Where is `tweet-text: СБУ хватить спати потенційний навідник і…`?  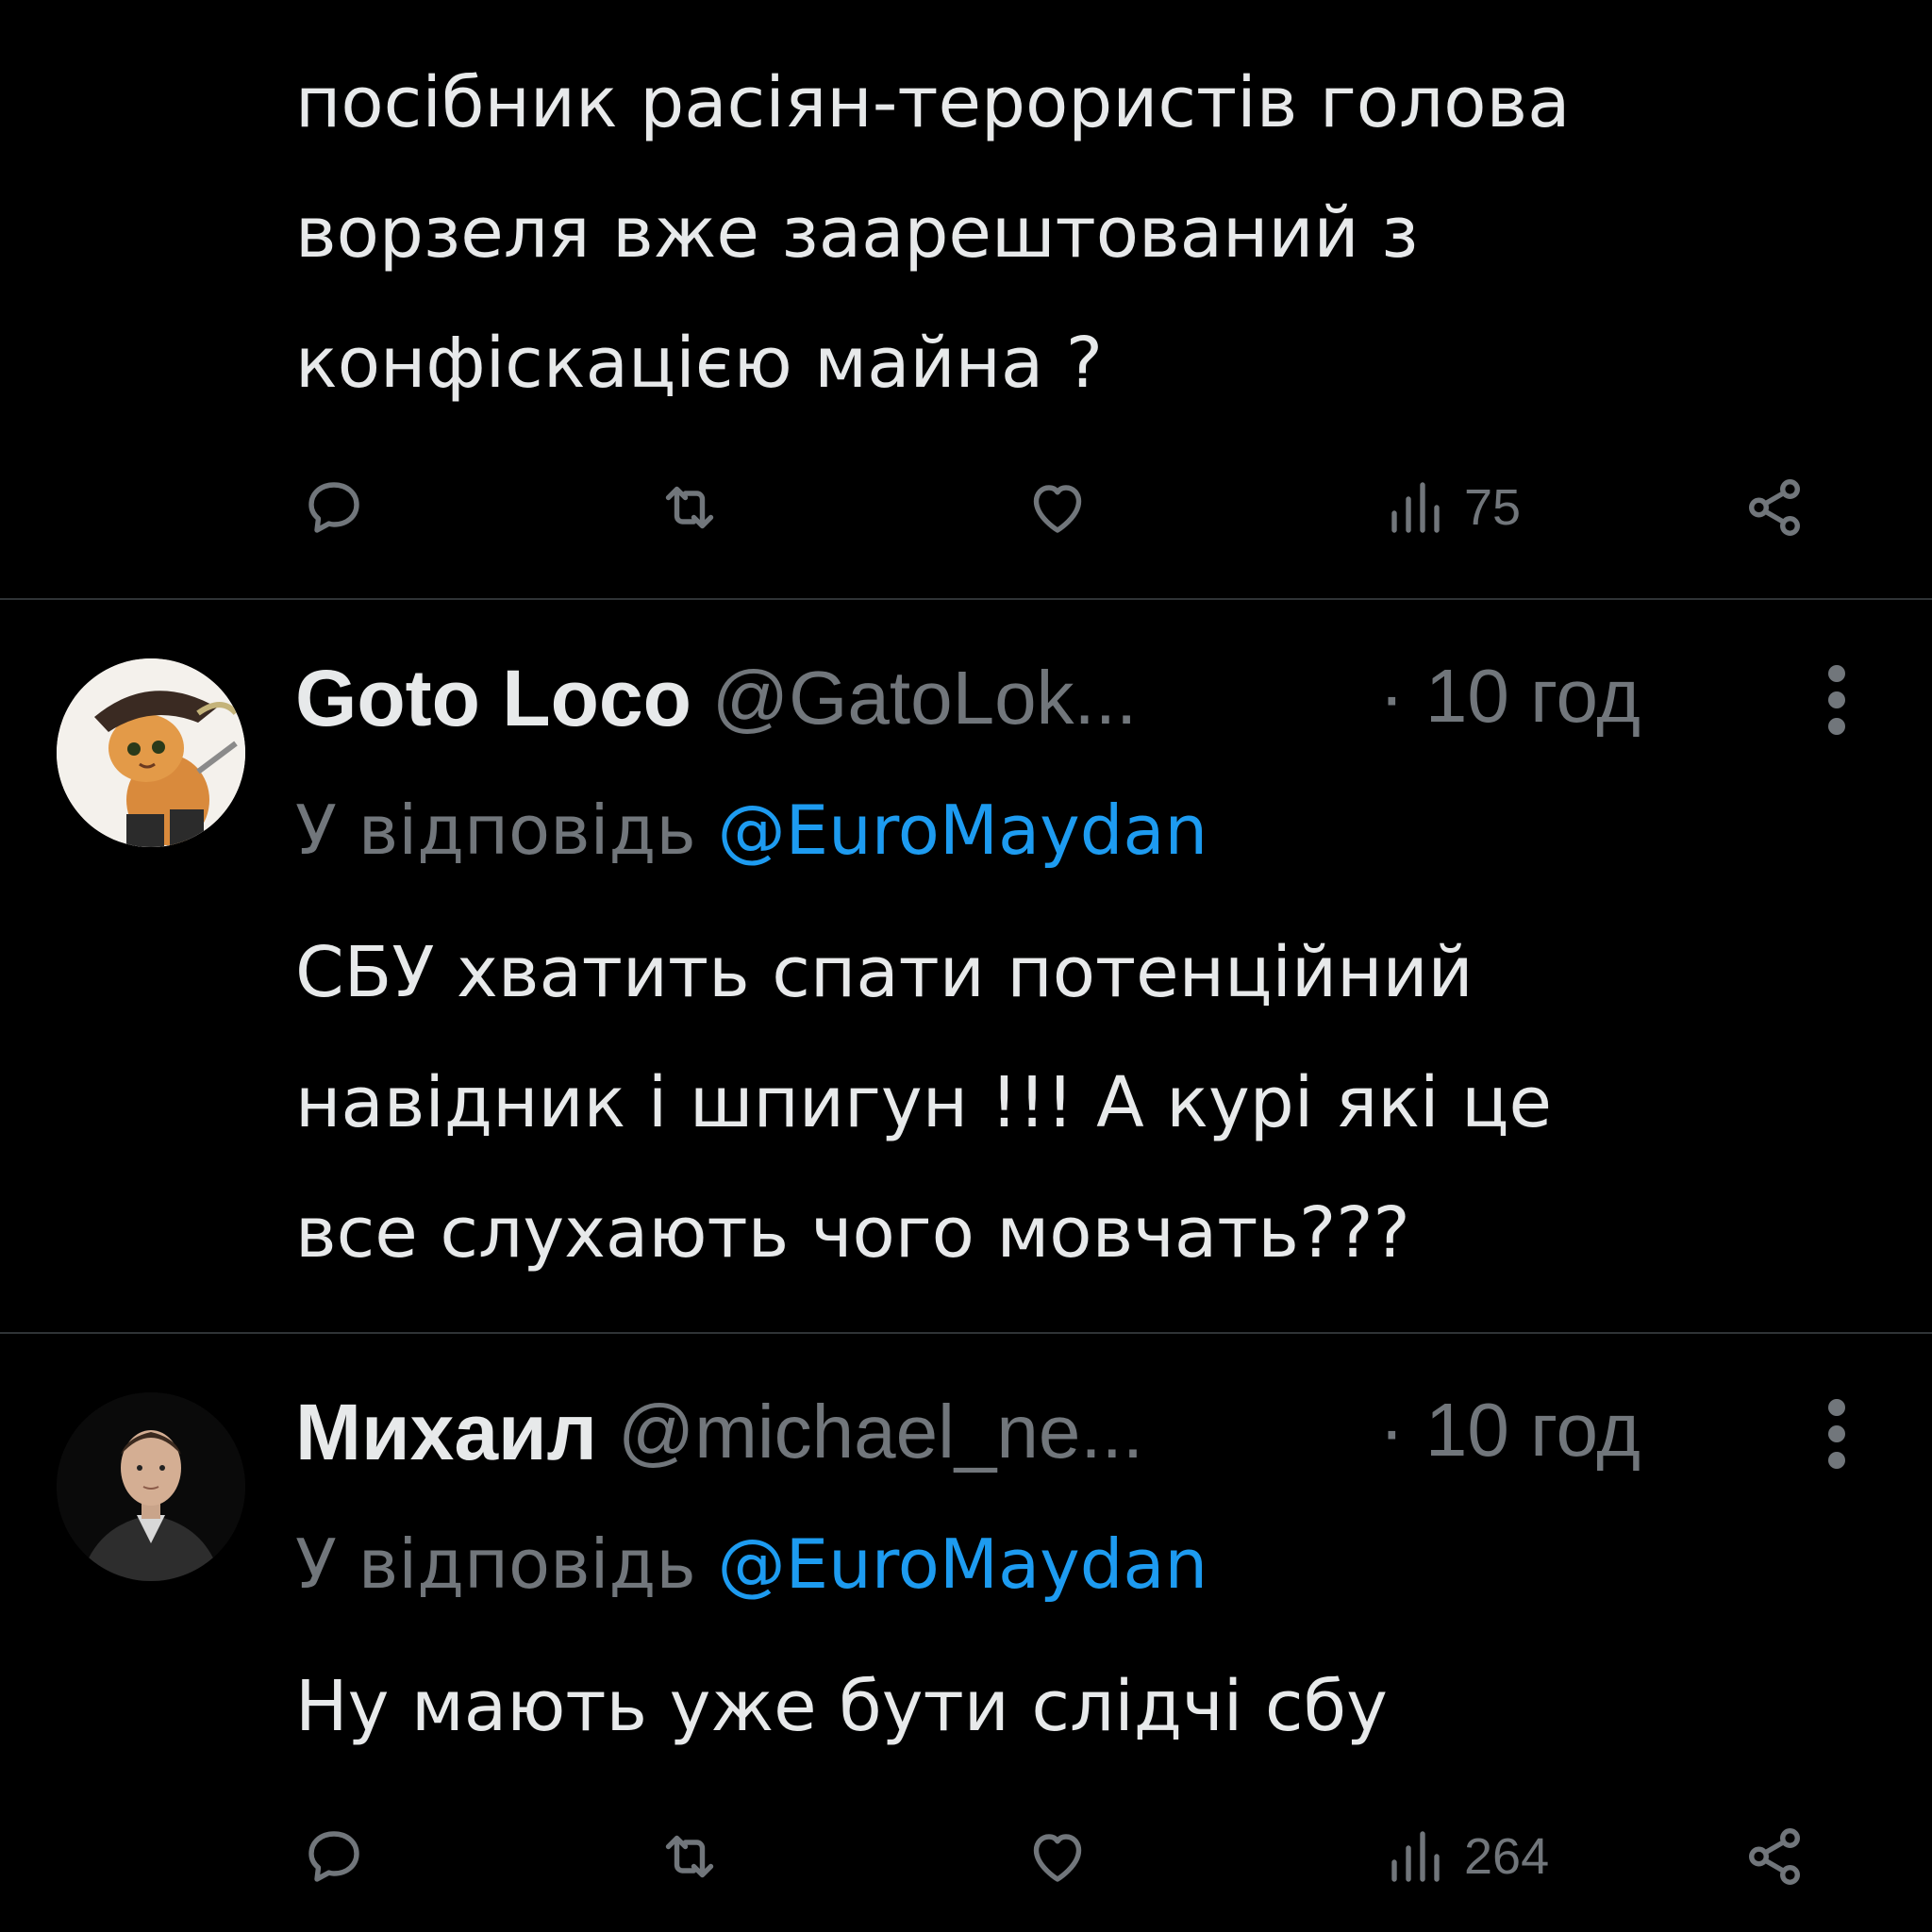 tweet-text: СБУ хватить спати потенційний навідник і… is located at coordinates (924, 1103).